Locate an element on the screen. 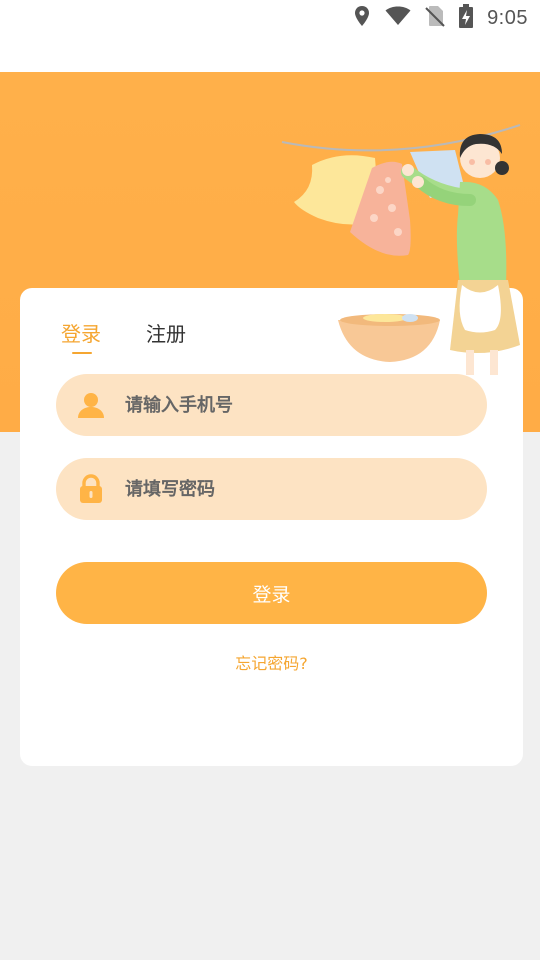 The height and width of the screenshot is (960, 540). user-icon is located at coordinates (91, 405).